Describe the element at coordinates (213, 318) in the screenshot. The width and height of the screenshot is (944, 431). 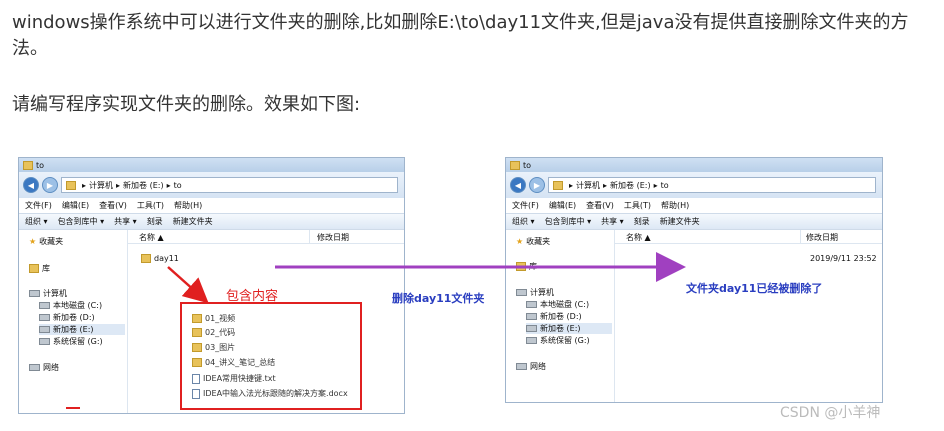
I see `list-item: 01_视频` at that location.